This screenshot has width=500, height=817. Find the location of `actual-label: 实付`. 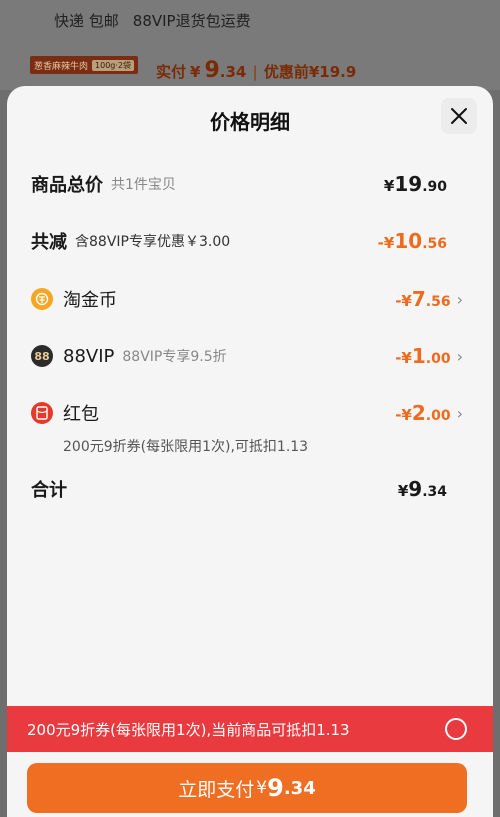

actual-label: 实付 is located at coordinates (171, 72).